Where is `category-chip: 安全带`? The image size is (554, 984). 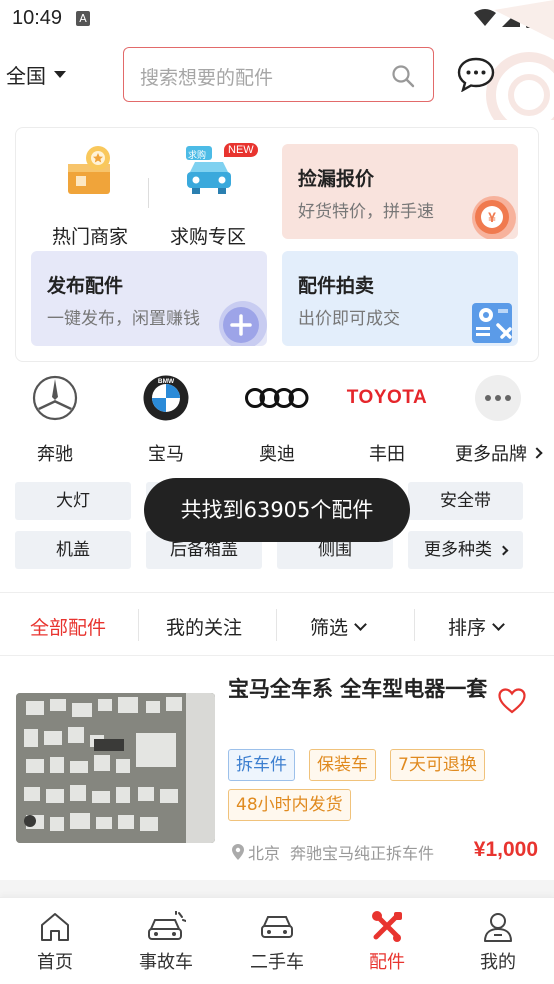
category-chip: 安全带 is located at coordinates (465, 501).